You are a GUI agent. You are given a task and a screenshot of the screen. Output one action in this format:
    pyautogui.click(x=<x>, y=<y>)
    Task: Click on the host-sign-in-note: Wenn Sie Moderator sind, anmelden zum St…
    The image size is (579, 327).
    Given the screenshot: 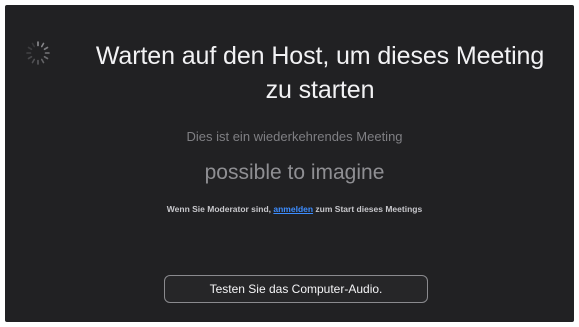 What is the action you would take?
    pyautogui.click(x=289, y=209)
    